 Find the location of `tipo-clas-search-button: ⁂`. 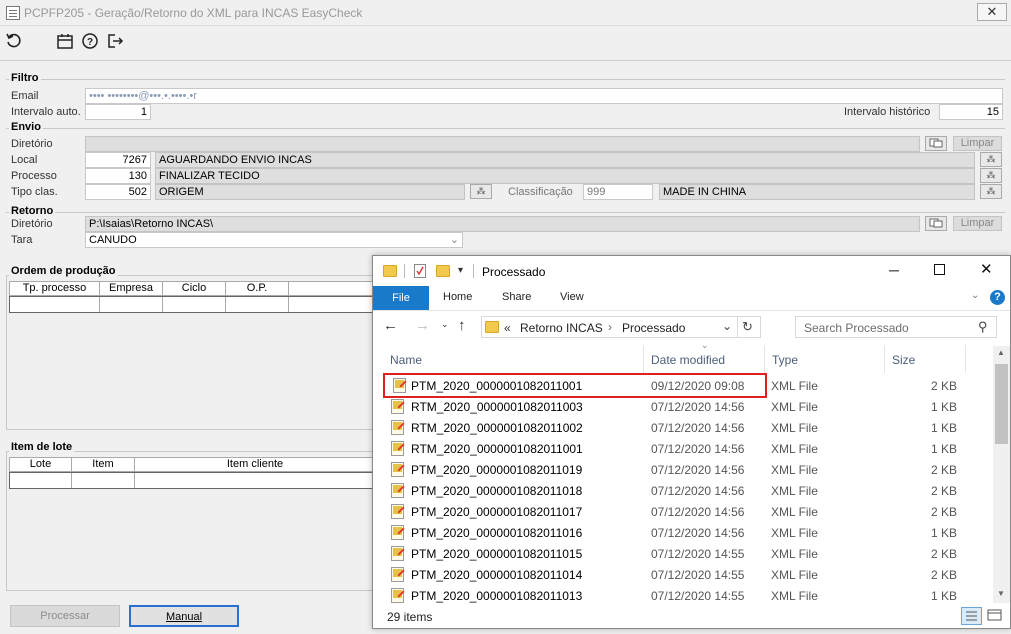

tipo-clas-search-button: ⁂ is located at coordinates (481, 191).